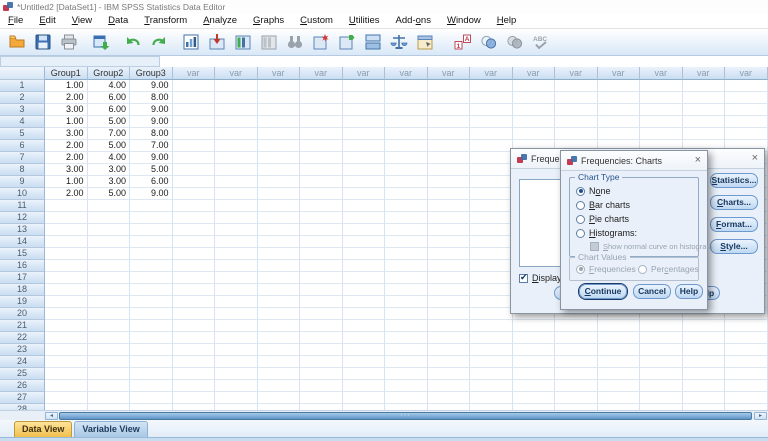 The width and height of the screenshot is (768, 441). I want to click on grid-cell: 6.00, so click(151, 182).